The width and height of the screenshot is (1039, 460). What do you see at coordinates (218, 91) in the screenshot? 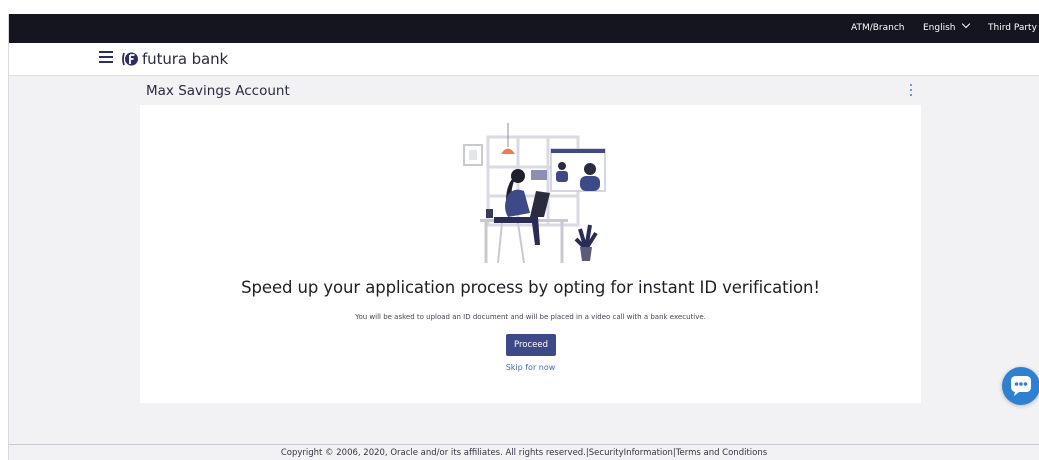
I see `page-title: Max Savings Account` at bounding box center [218, 91].